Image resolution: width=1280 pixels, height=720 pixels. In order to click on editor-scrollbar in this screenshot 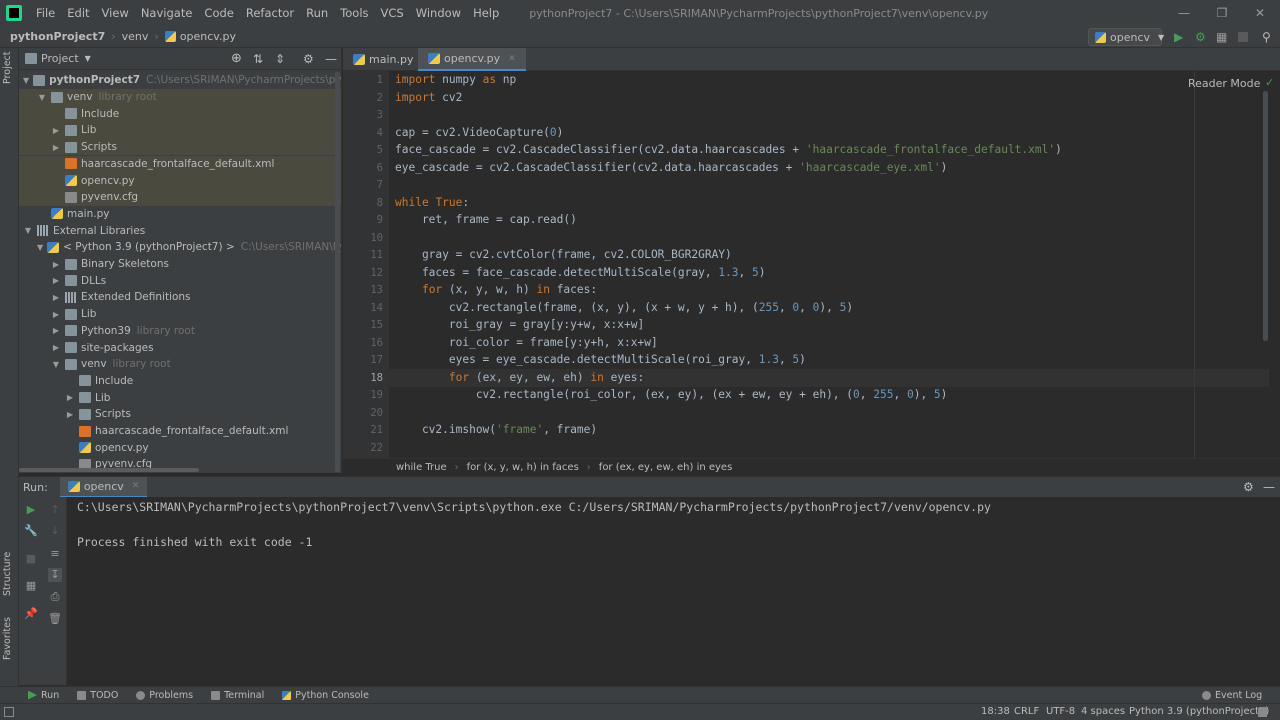, I will do `click(1265, 216)`.